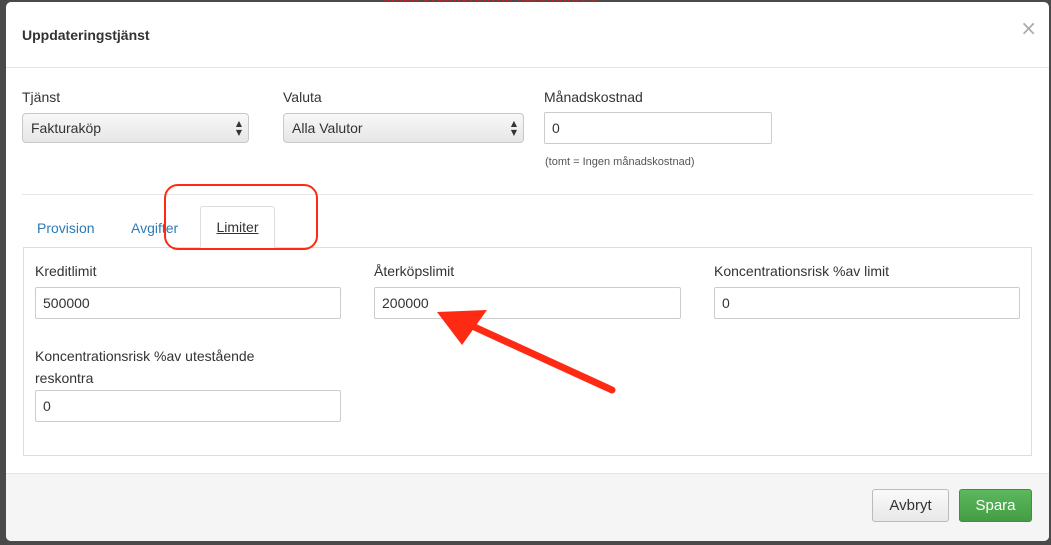 The image size is (1051, 545). I want to click on service-select: Fakturaköp ▲ ▼, so click(135, 128).